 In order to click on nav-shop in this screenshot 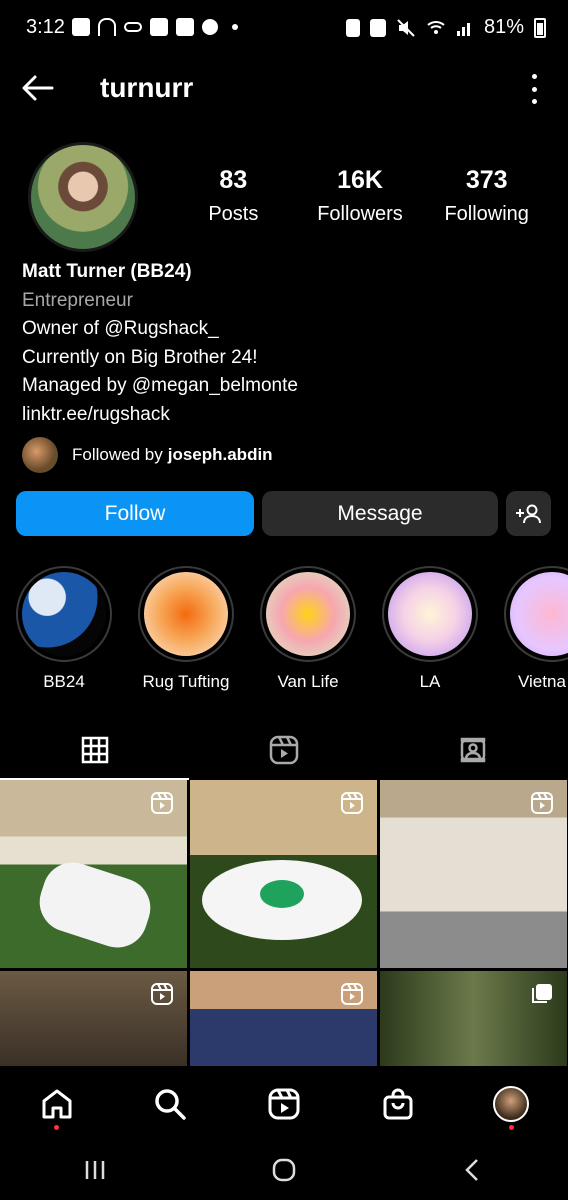, I will do `click(398, 1104)`.